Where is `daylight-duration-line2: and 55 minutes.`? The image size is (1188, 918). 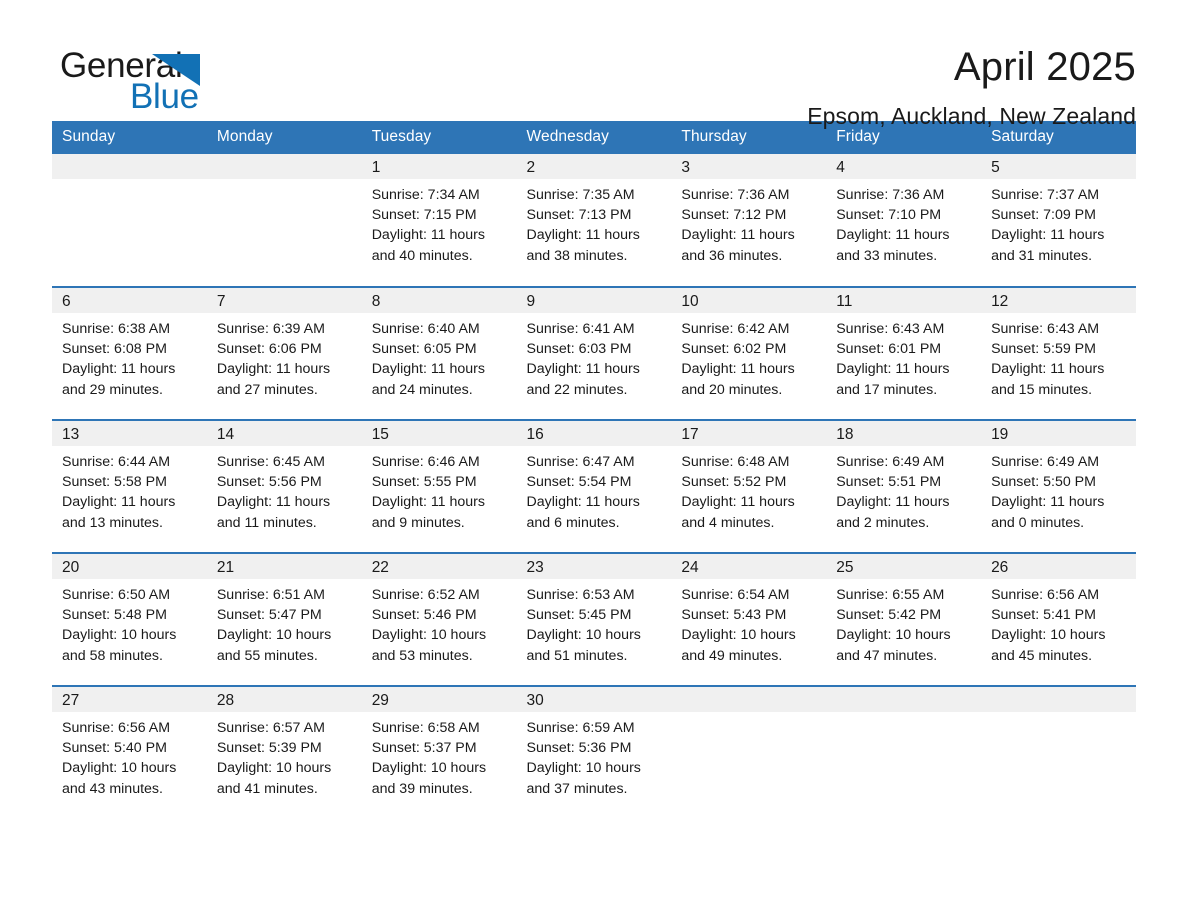
daylight-duration-line2: and 55 minutes. is located at coordinates (267, 655).